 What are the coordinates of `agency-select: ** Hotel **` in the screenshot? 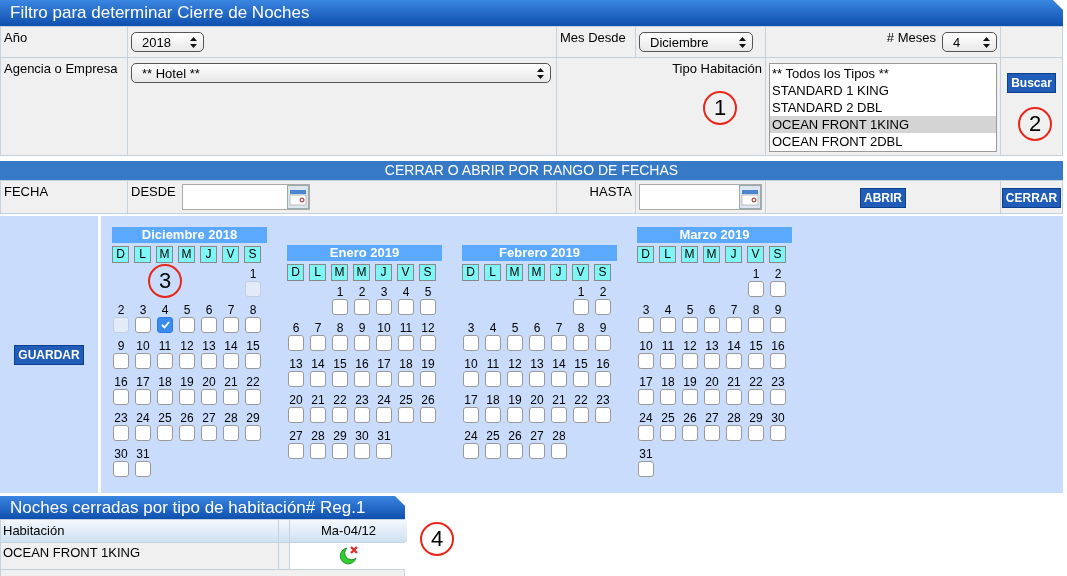 It's located at (341, 73).